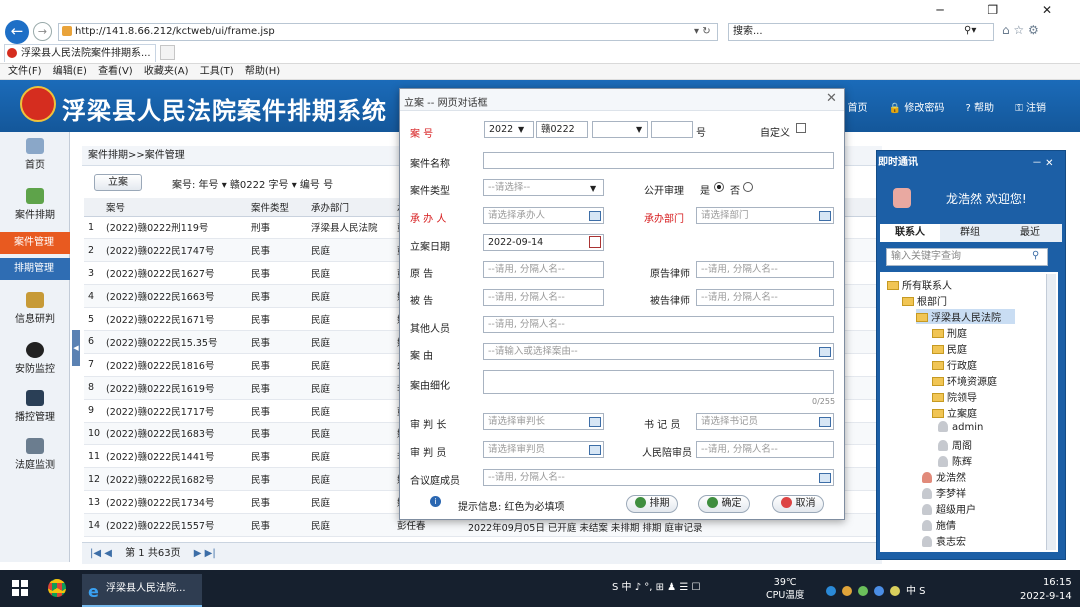 This screenshot has height=607, width=1080. I want to click on browser-tab: 浮梁县人民法院案件排期系... ×, so click(80, 53).